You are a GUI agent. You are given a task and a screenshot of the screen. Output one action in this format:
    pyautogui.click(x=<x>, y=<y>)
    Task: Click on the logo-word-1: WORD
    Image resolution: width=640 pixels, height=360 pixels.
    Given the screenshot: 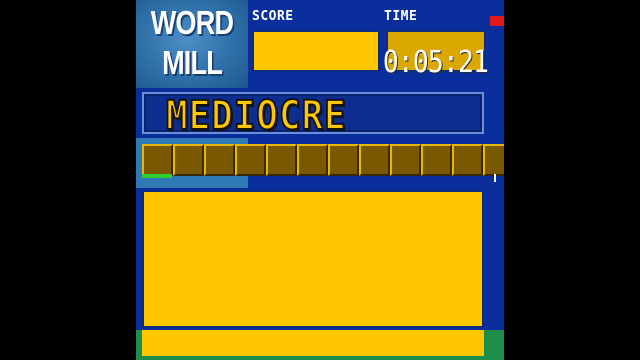 What is the action you would take?
    pyautogui.click(x=192, y=22)
    